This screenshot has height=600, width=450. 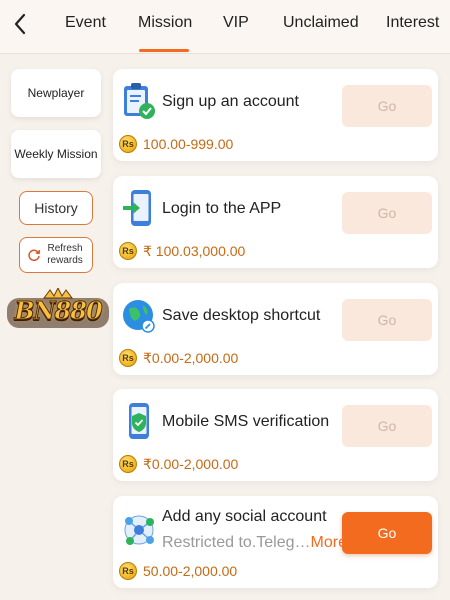 I want to click on reward-amount: ₹ 100.03,000.00, so click(x=194, y=250).